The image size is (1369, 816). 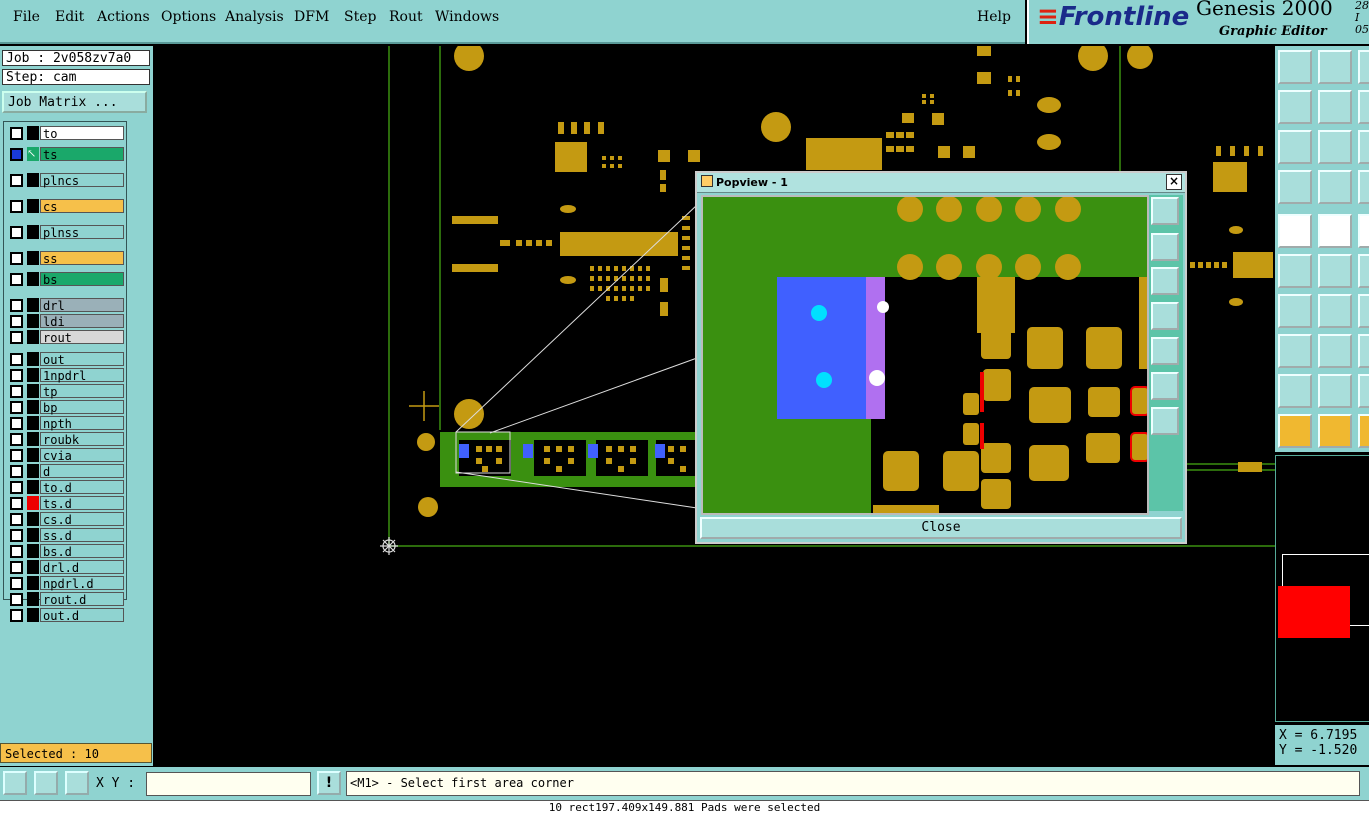 I want to click on tool-2-icon, so click(x=1335, y=67).